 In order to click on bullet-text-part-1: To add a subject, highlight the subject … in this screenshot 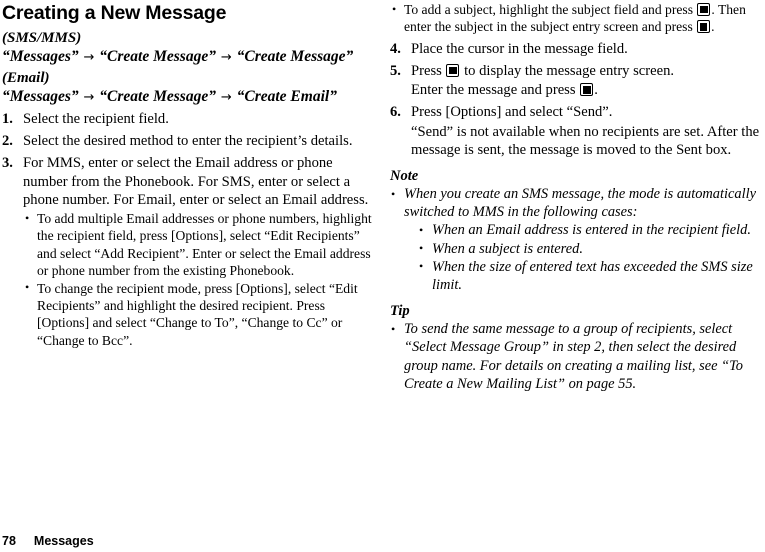, I will do `click(550, 9)`.